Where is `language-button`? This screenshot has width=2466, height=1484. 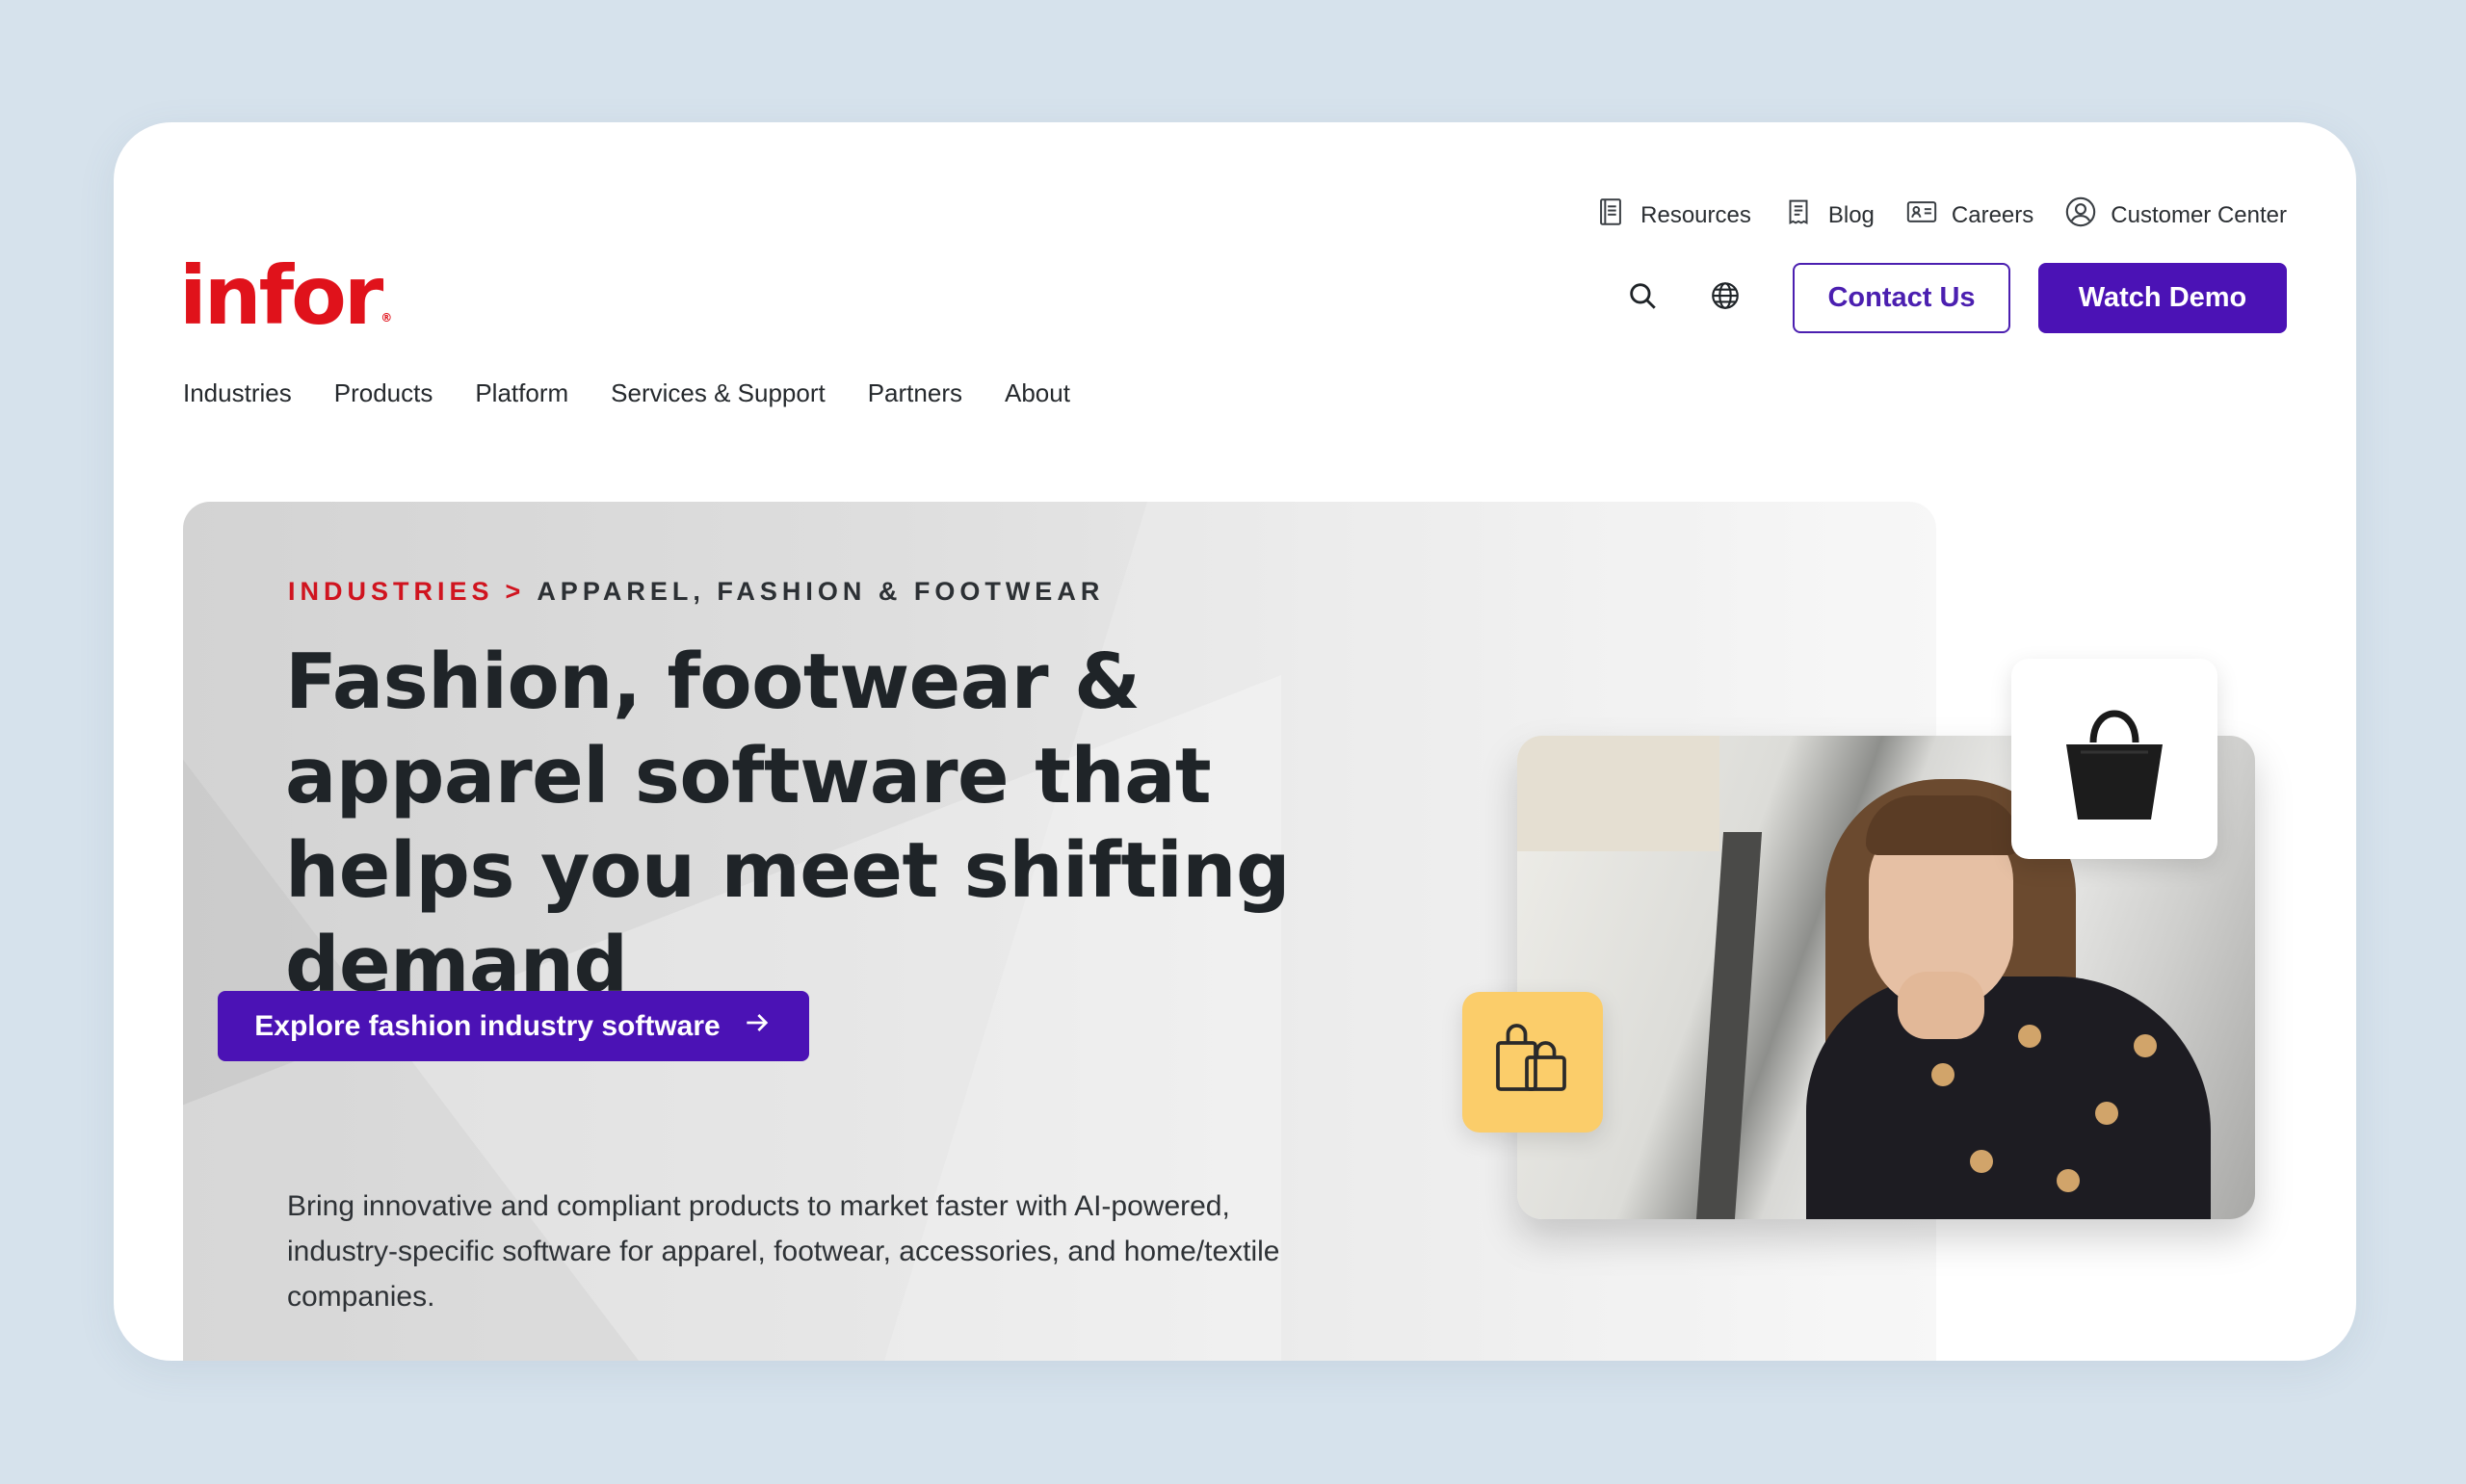 language-button is located at coordinates (1725, 298).